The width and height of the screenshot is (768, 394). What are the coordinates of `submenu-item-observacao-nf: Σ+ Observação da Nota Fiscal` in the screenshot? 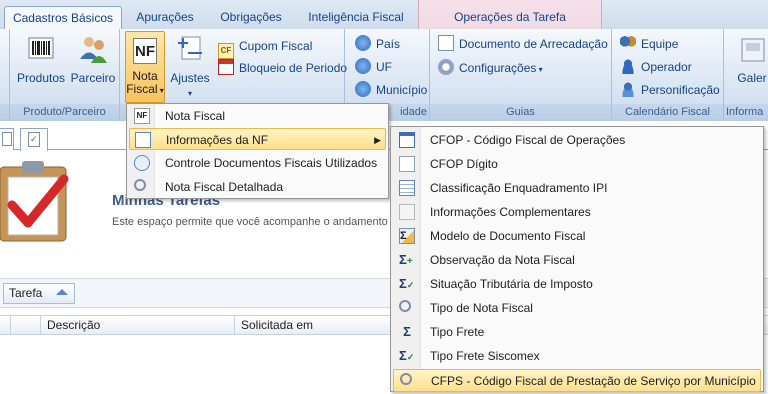 It's located at (577, 260).